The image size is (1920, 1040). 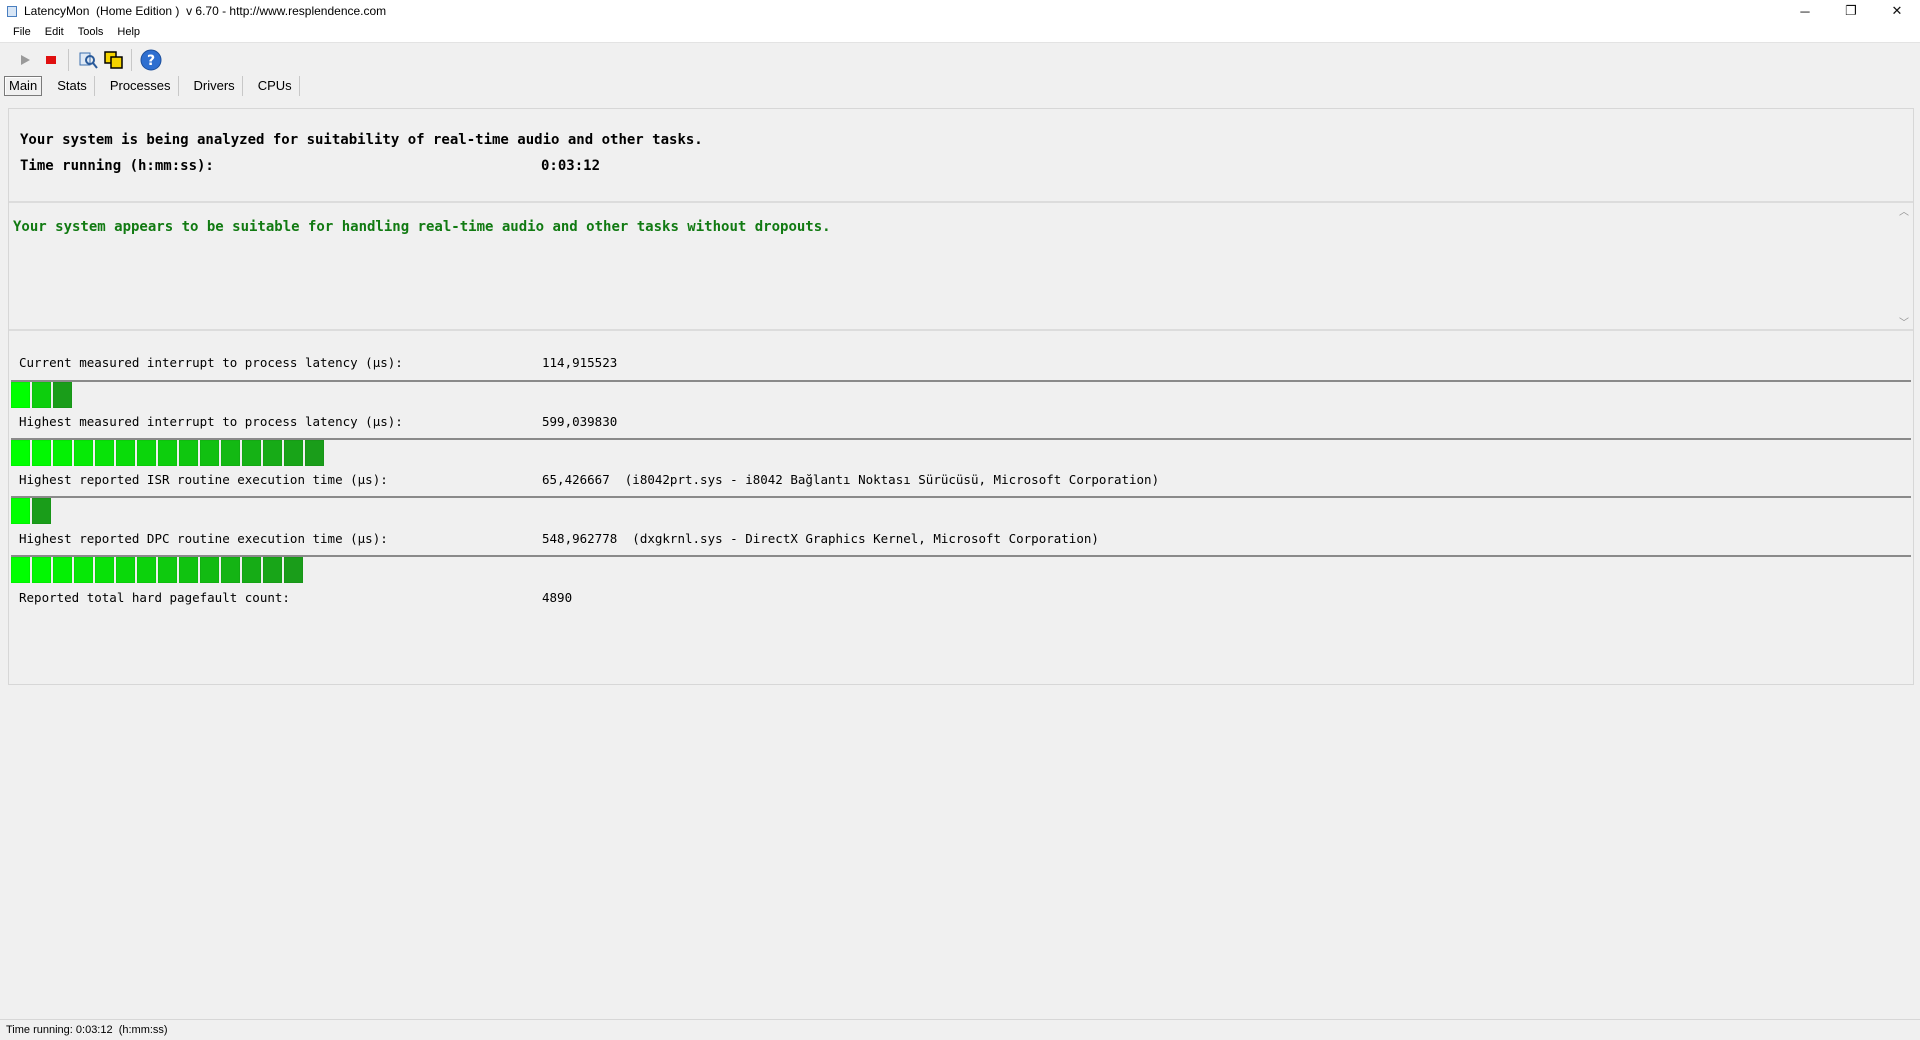 What do you see at coordinates (54, 32) in the screenshot?
I see `menu-edit: Edit` at bounding box center [54, 32].